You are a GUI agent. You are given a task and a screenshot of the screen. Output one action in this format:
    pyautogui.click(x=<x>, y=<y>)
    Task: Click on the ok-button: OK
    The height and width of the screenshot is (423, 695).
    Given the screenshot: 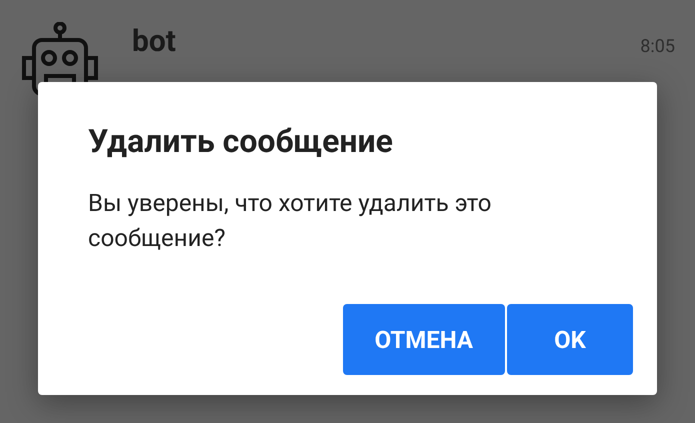 What is the action you would take?
    pyautogui.click(x=570, y=339)
    